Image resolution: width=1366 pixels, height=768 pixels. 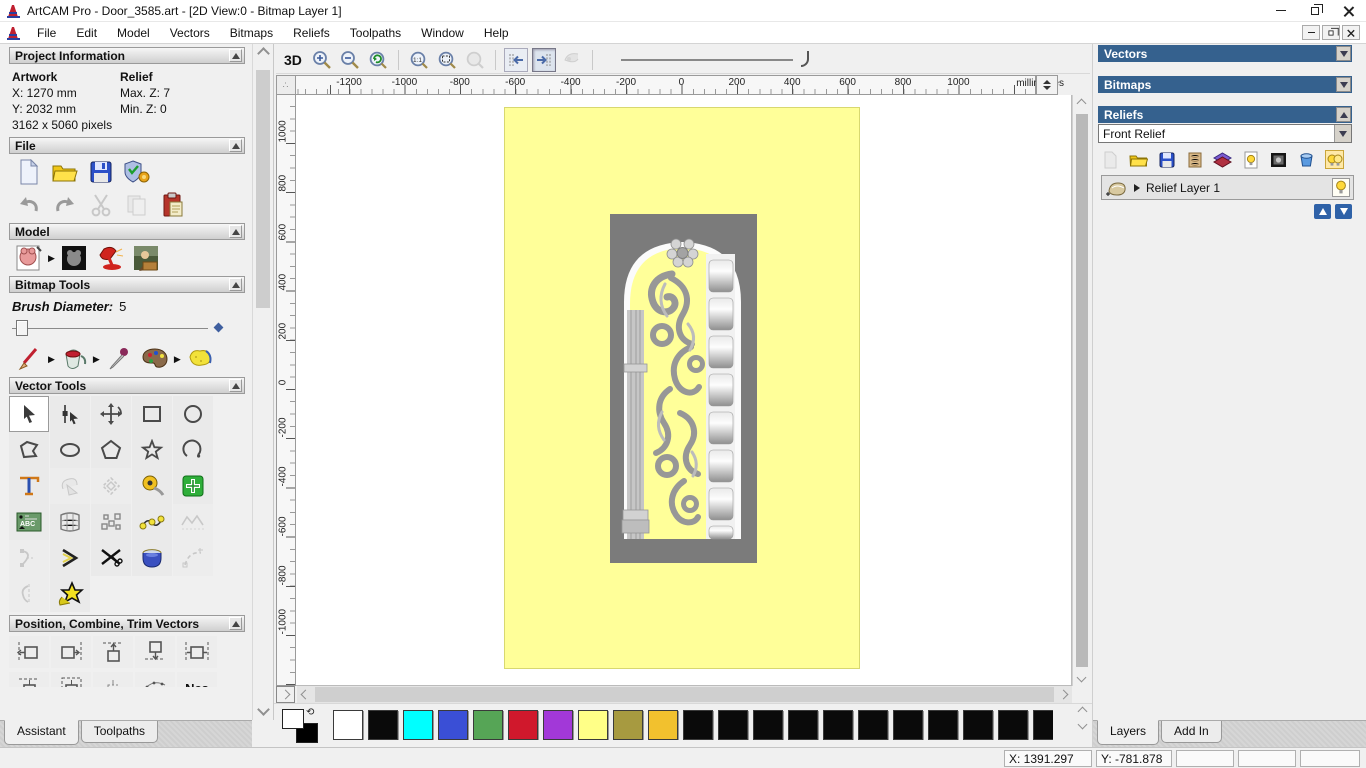 I want to click on tab-add-in: Add In, so click(x=1191, y=732).